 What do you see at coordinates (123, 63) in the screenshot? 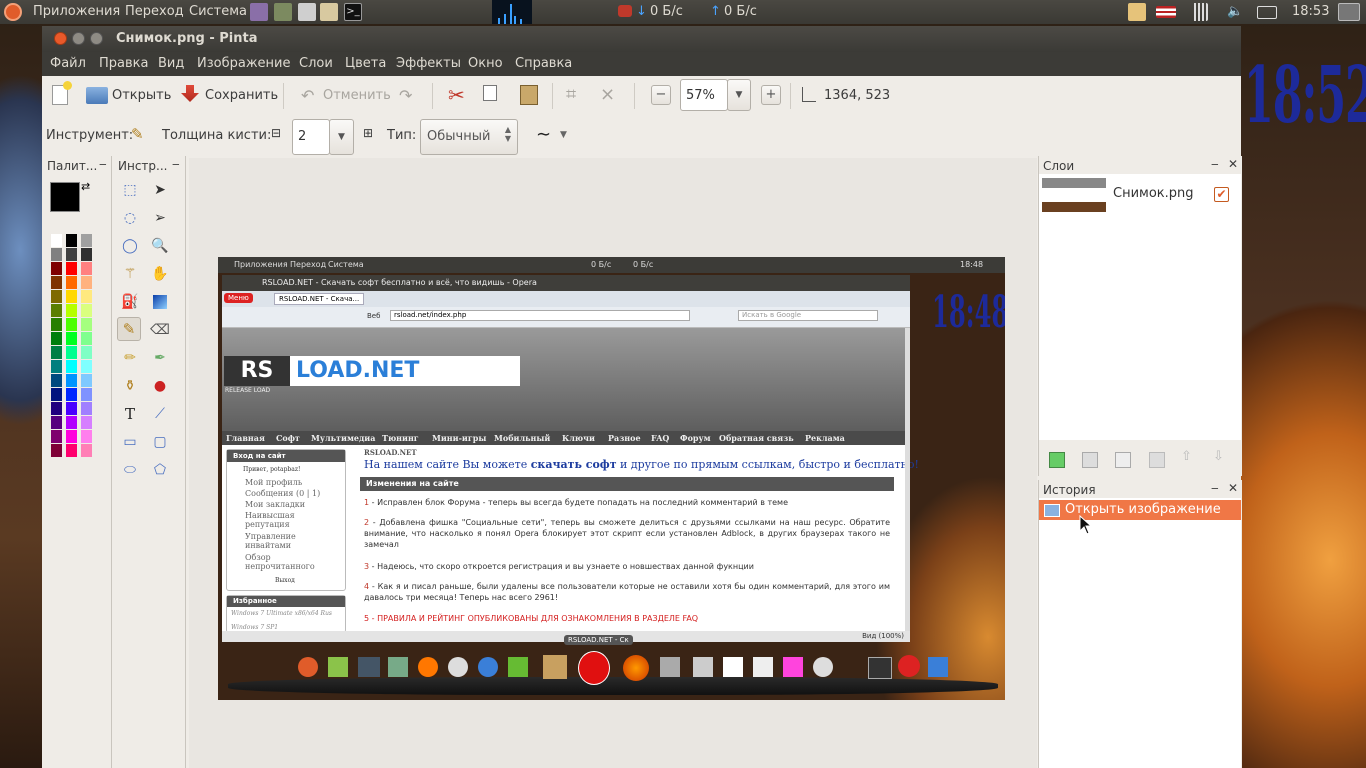
I see `menu-edit: Правка` at bounding box center [123, 63].